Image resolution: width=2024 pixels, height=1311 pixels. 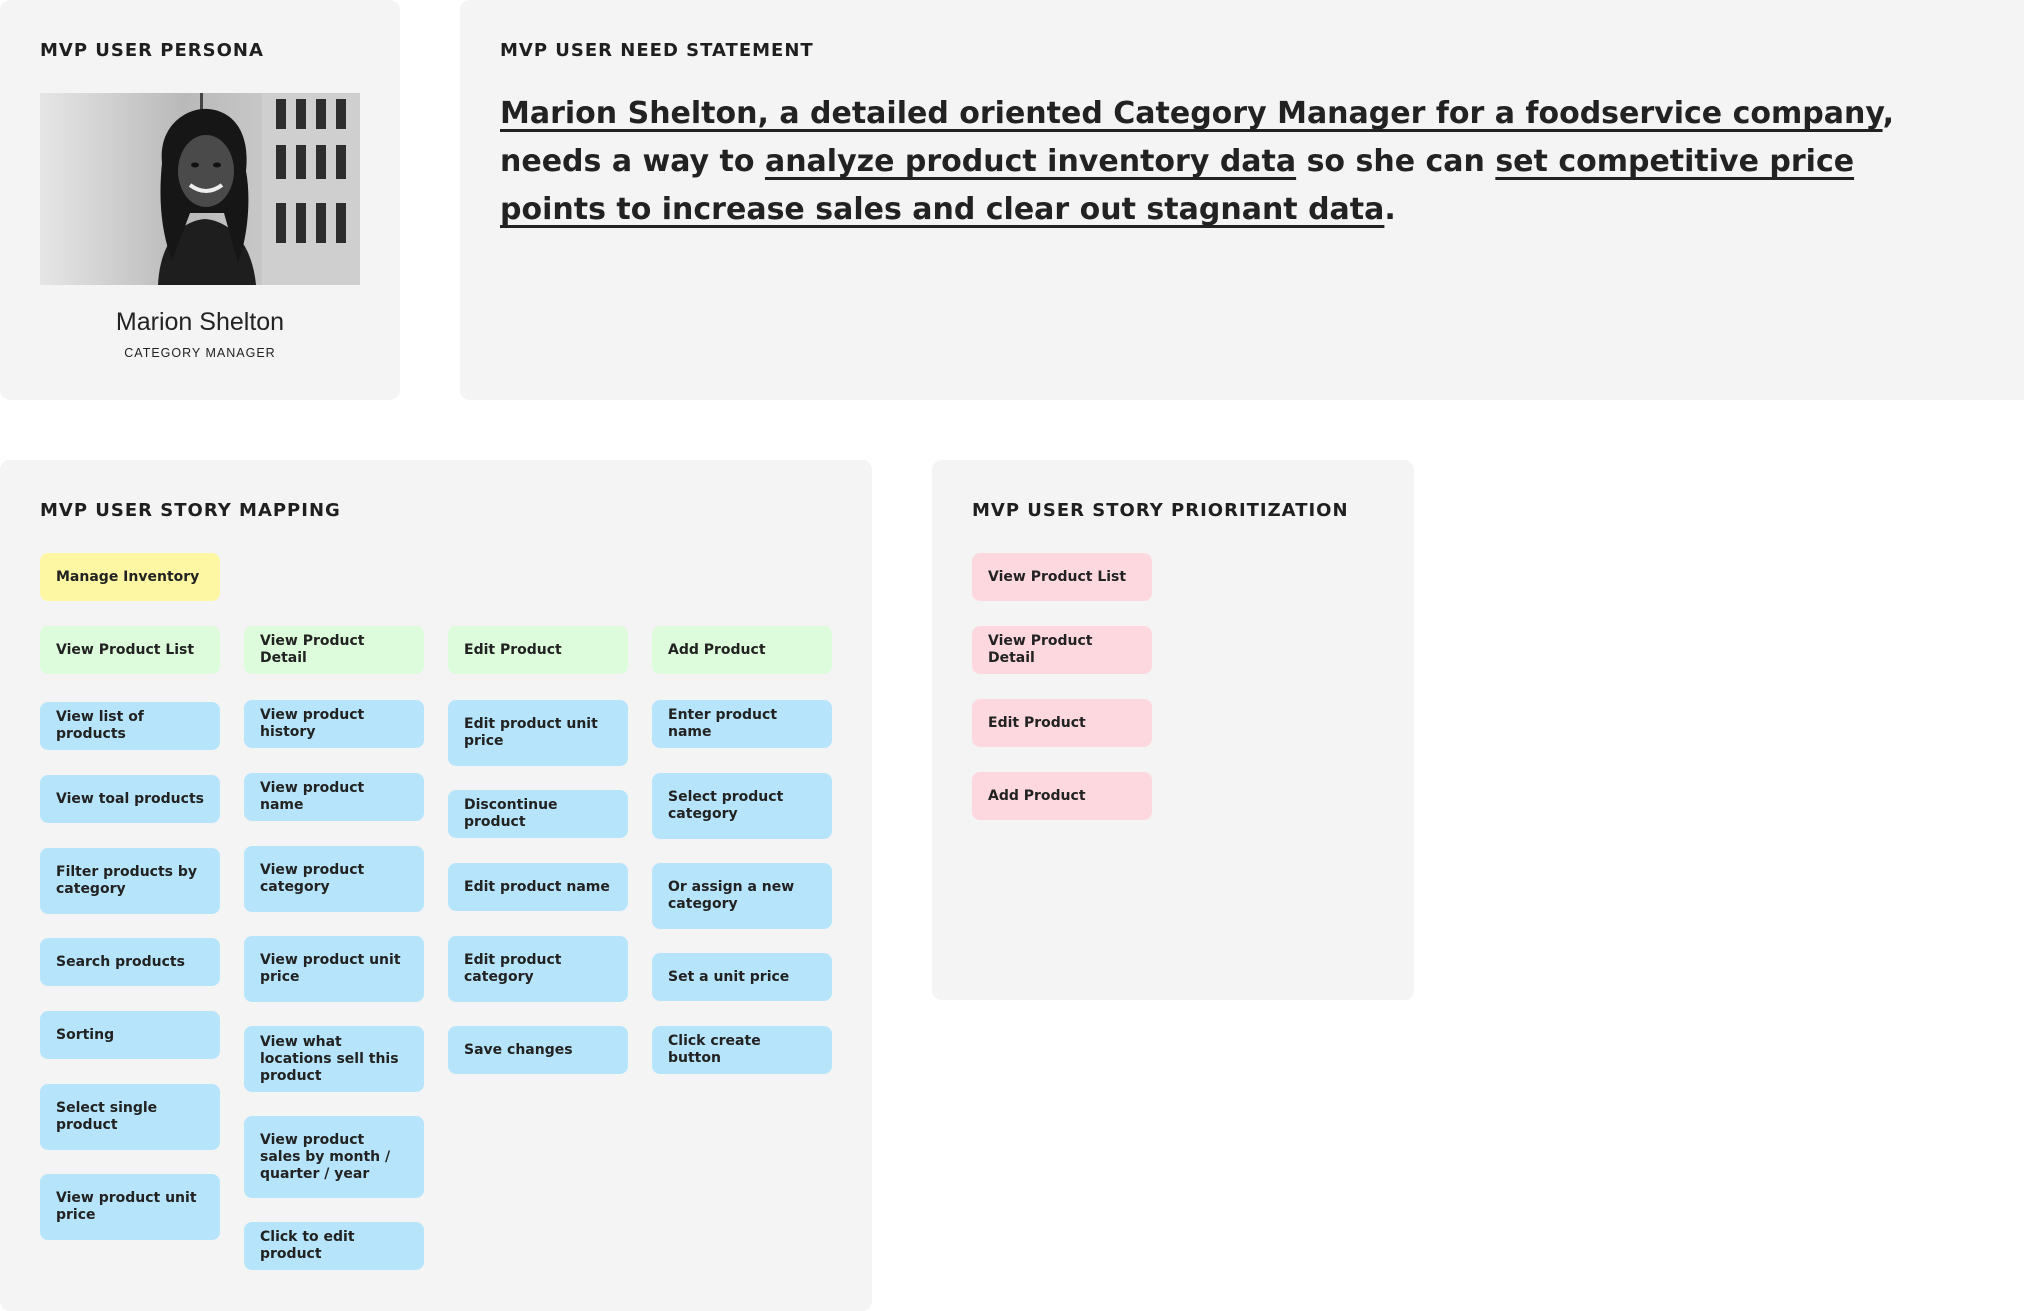 I want to click on story-sticky: Click create button, so click(x=742, y=1050).